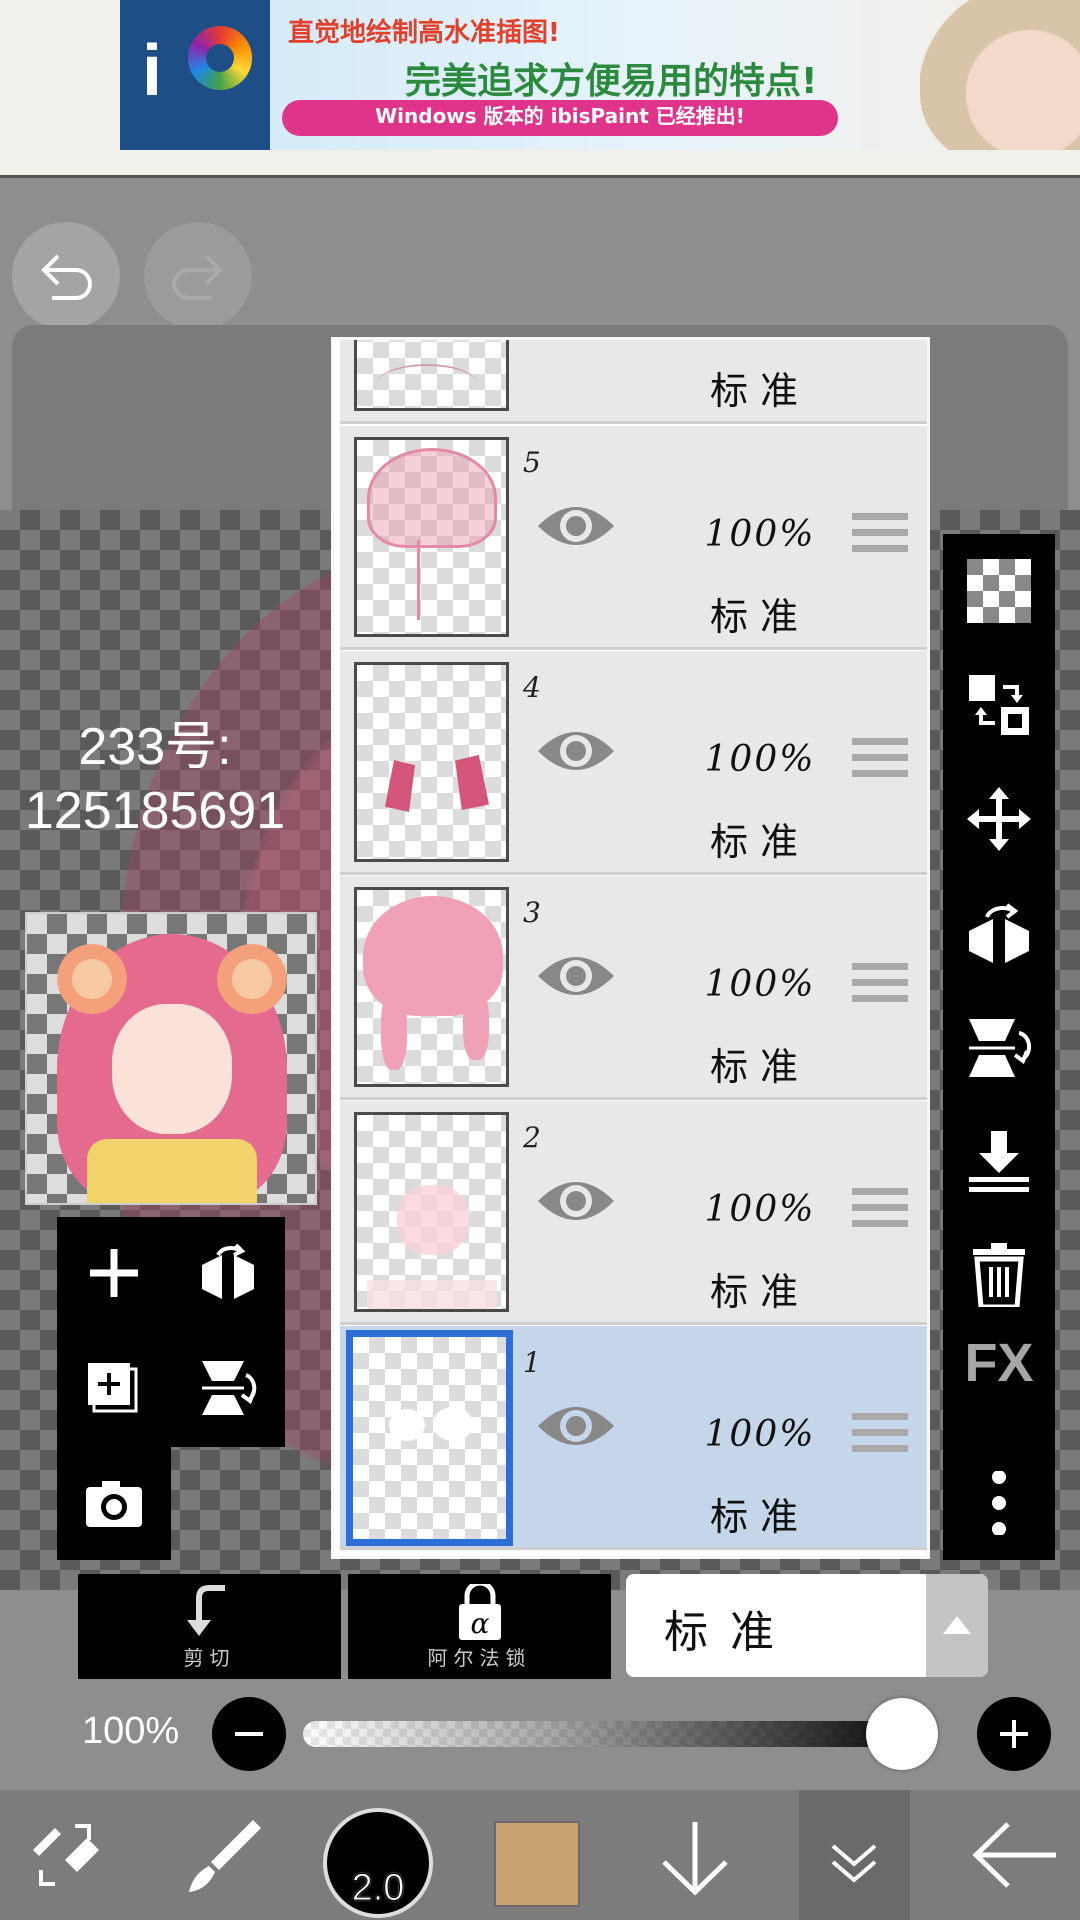  I want to click on trash-icon, so click(999, 1275).